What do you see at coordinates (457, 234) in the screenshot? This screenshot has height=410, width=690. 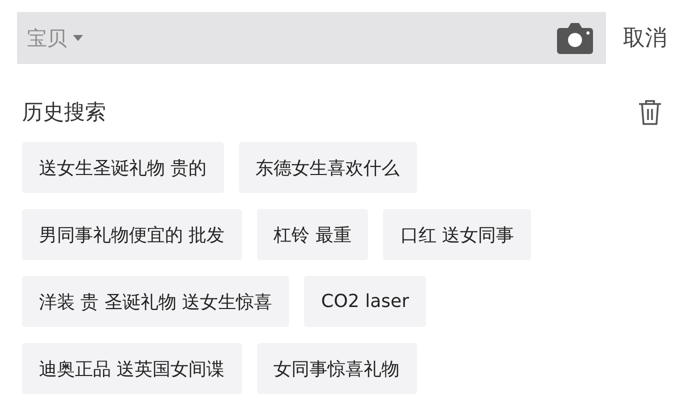 I see `history-tag: 口红 送女同事` at bounding box center [457, 234].